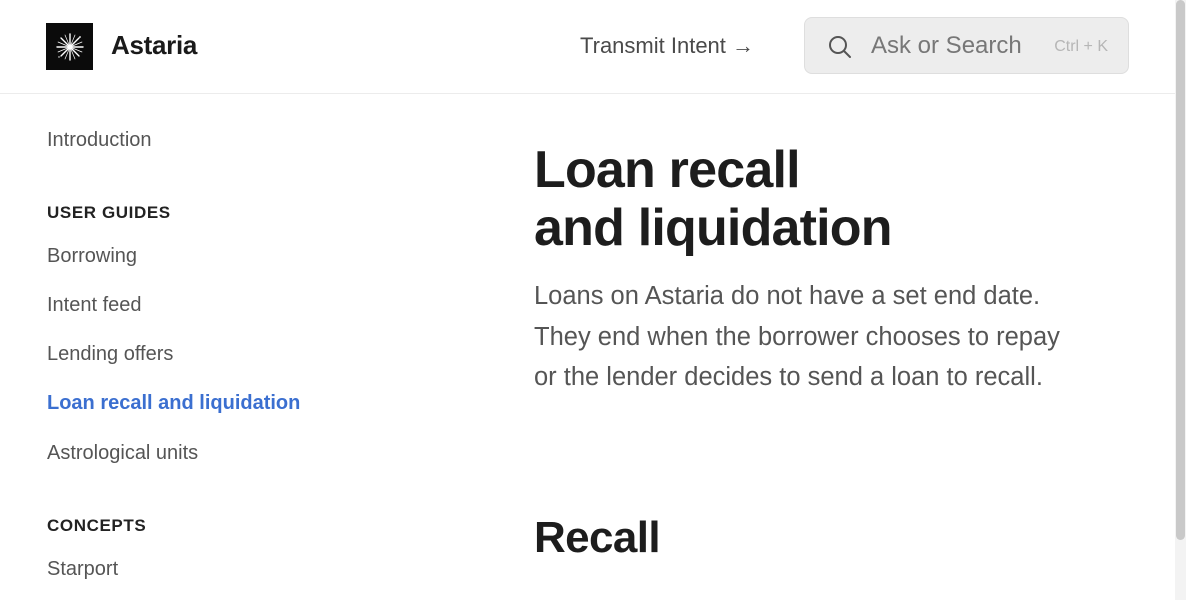  I want to click on search-shortcut-hint: Ctrl + K, so click(1081, 46).